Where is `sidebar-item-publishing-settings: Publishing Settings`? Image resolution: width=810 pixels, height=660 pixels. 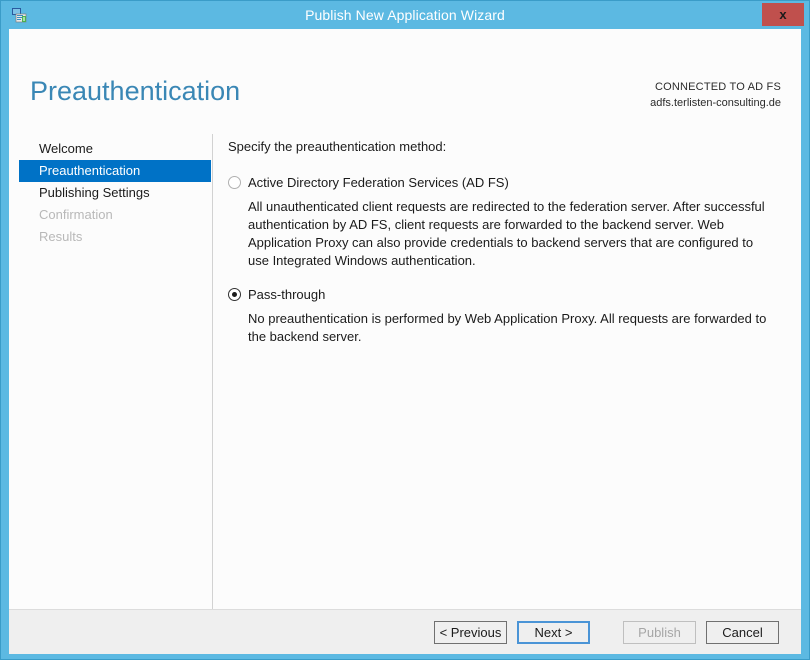 sidebar-item-publishing-settings: Publishing Settings is located at coordinates (115, 193).